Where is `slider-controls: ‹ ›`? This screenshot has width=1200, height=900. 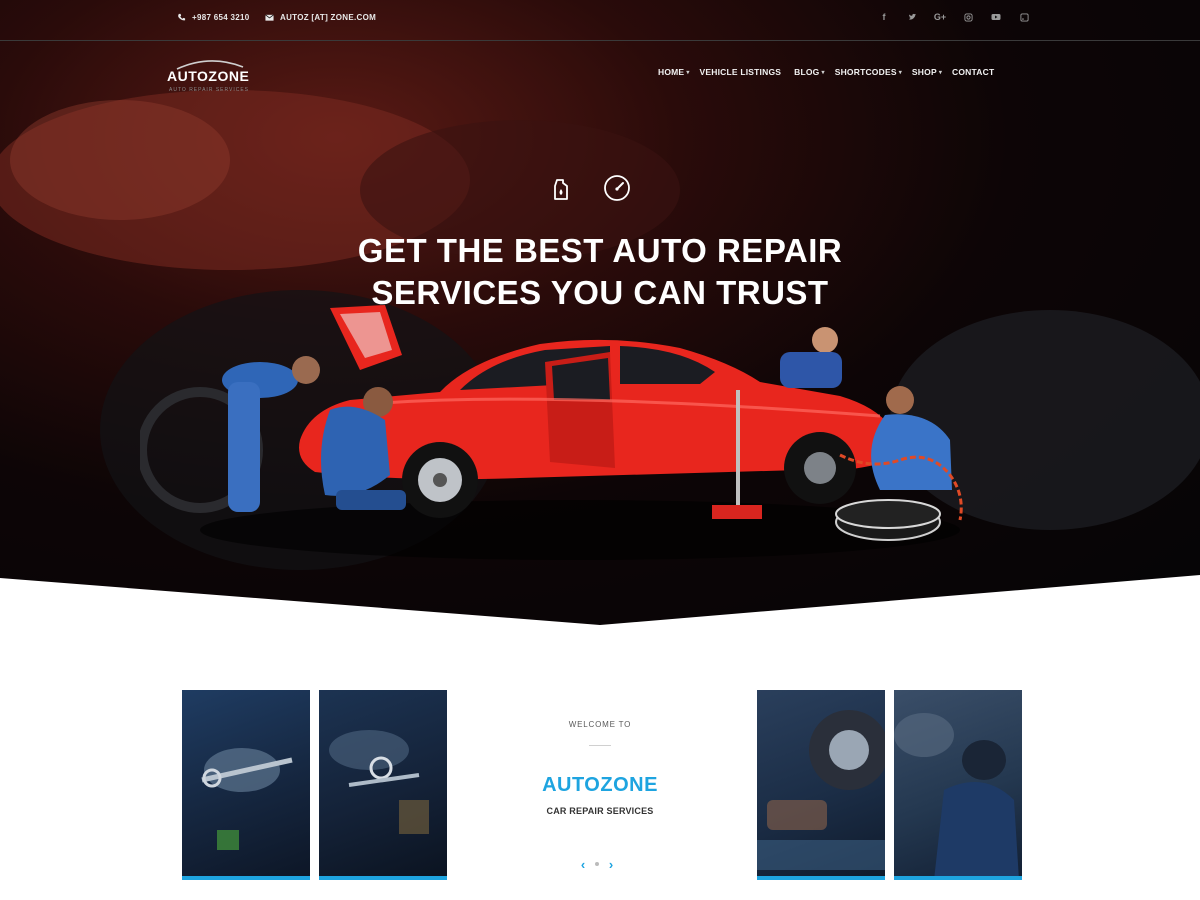
slider-controls: ‹ › is located at coordinates (597, 864).